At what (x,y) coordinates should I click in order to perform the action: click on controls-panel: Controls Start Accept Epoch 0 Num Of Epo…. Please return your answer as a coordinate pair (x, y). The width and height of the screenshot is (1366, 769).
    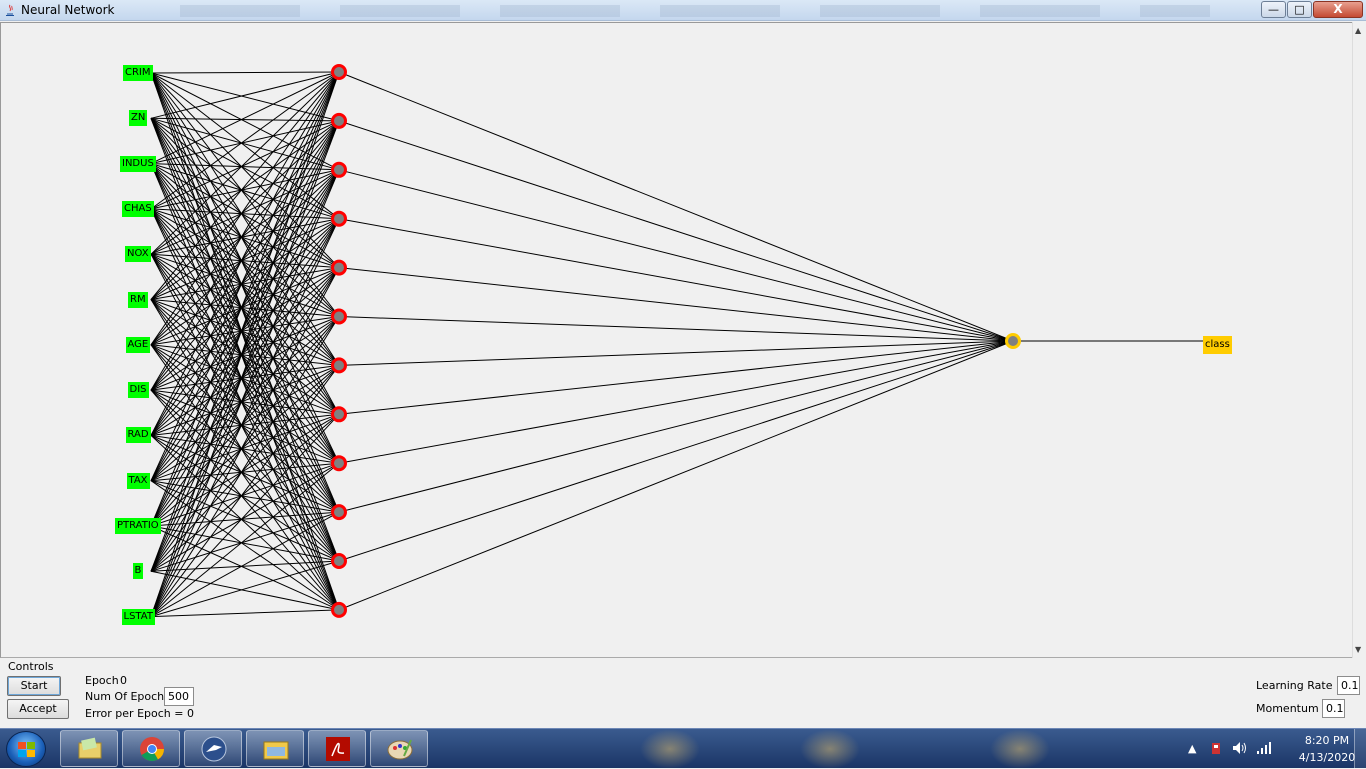
    Looking at the image, I should click on (683, 693).